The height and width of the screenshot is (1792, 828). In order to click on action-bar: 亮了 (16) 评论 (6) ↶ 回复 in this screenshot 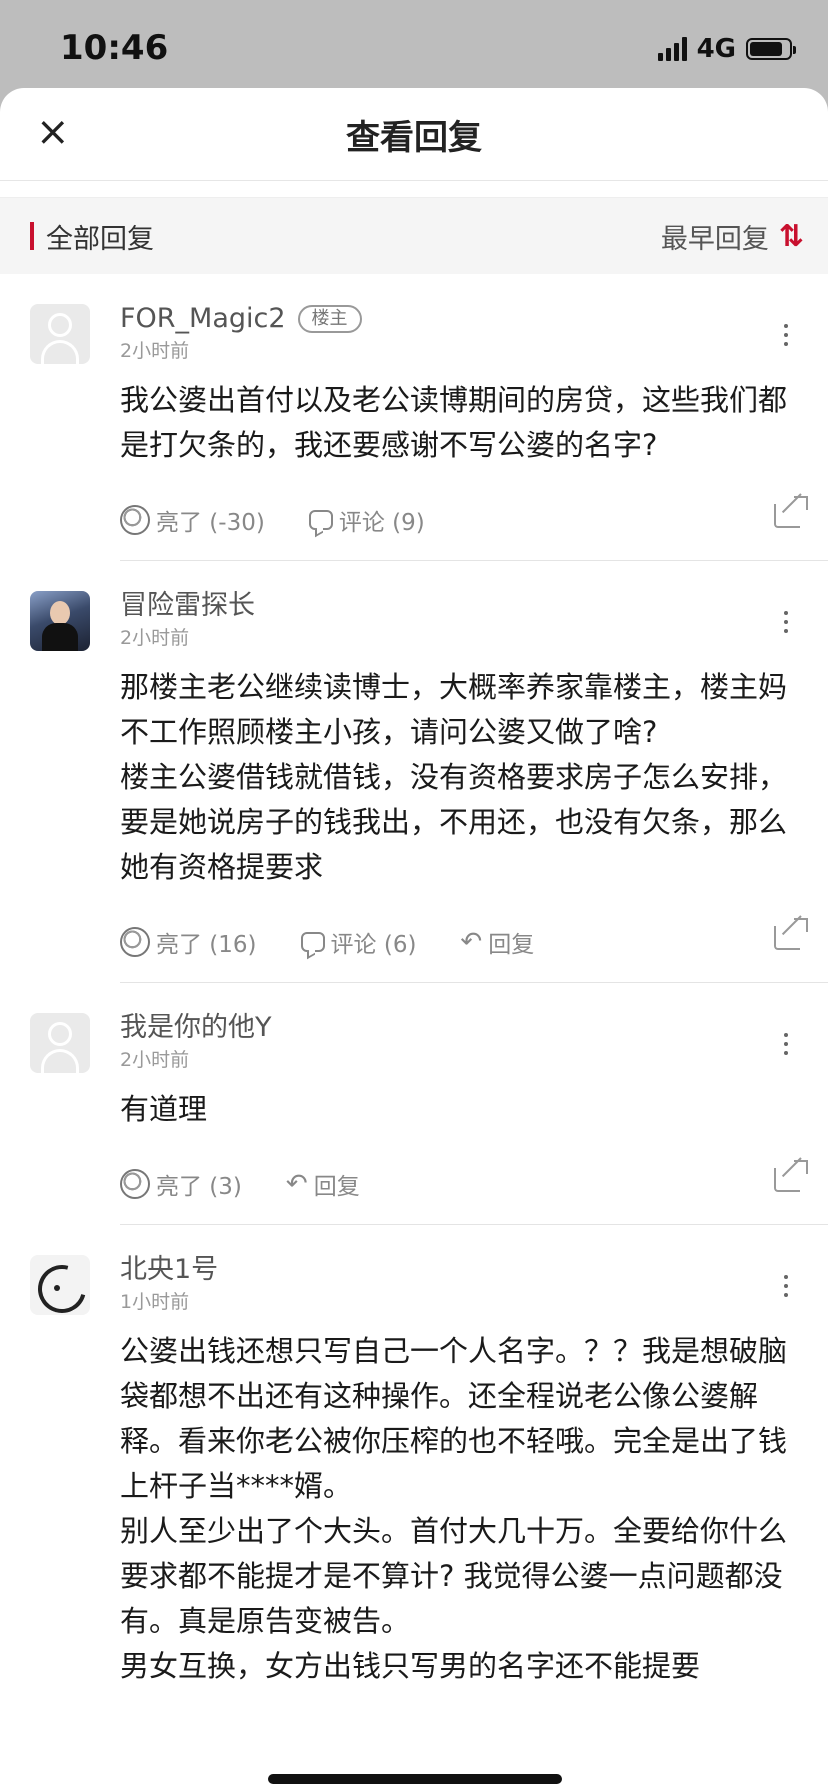, I will do `click(460, 942)`.